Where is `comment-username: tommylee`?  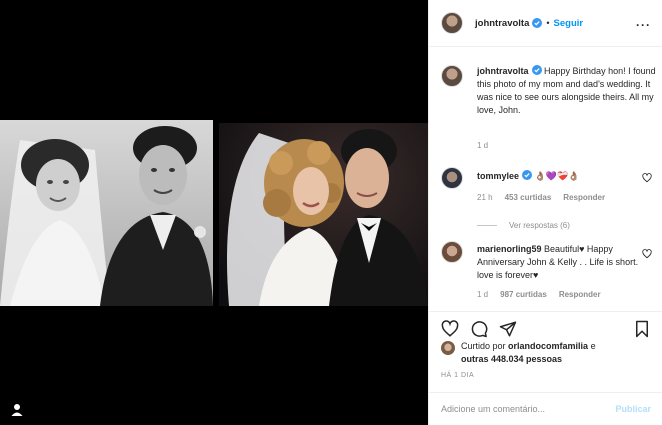
comment-username: tommylee is located at coordinates (498, 176).